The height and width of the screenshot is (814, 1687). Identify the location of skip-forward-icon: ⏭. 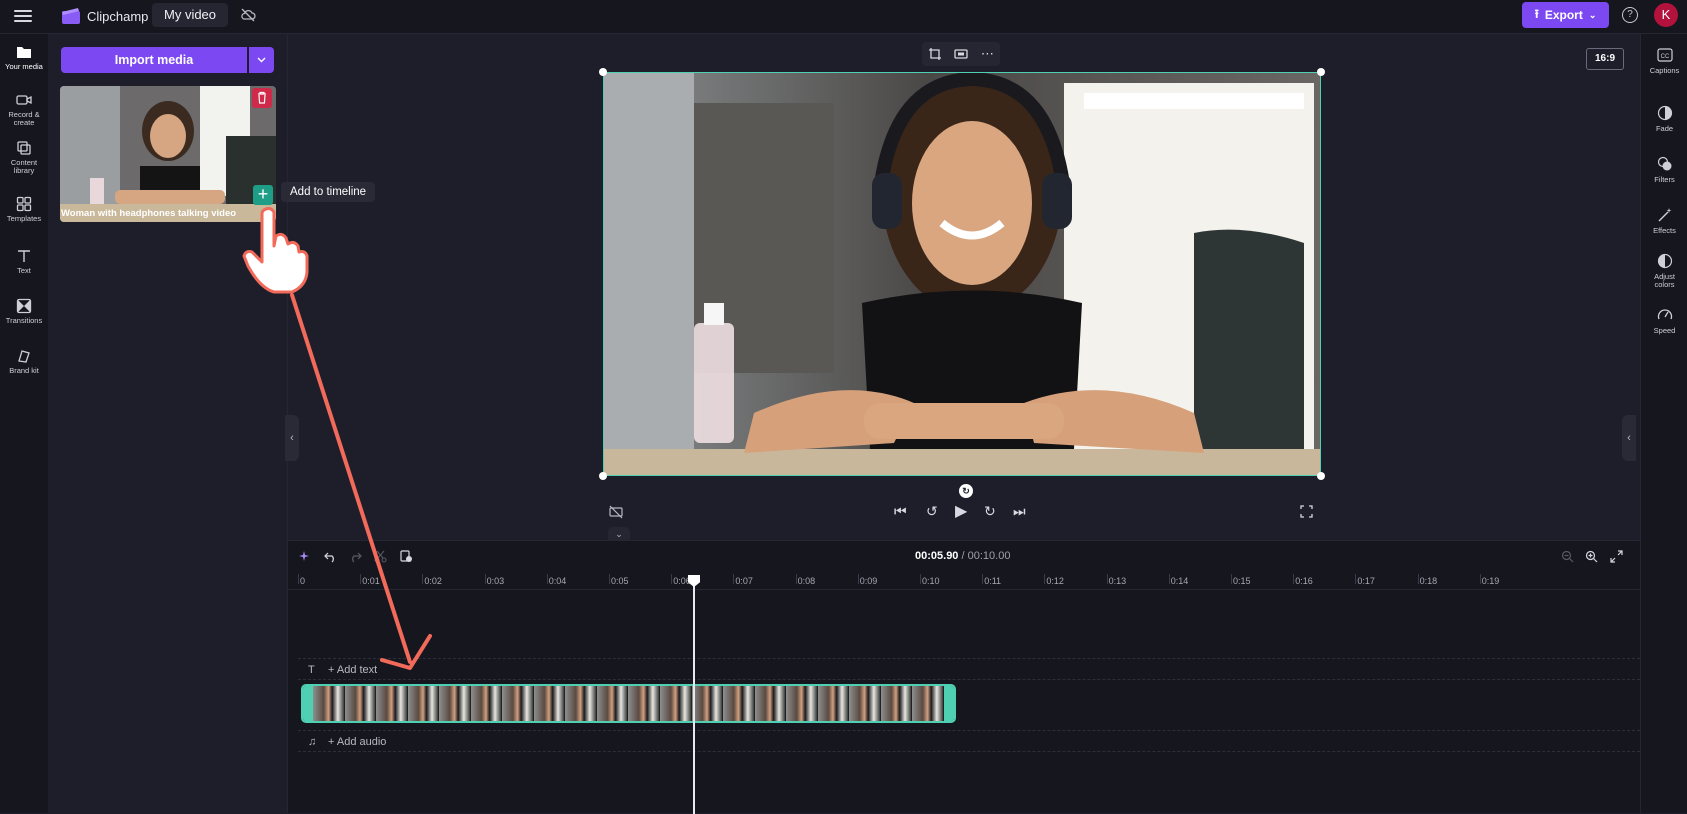
(1019, 512).